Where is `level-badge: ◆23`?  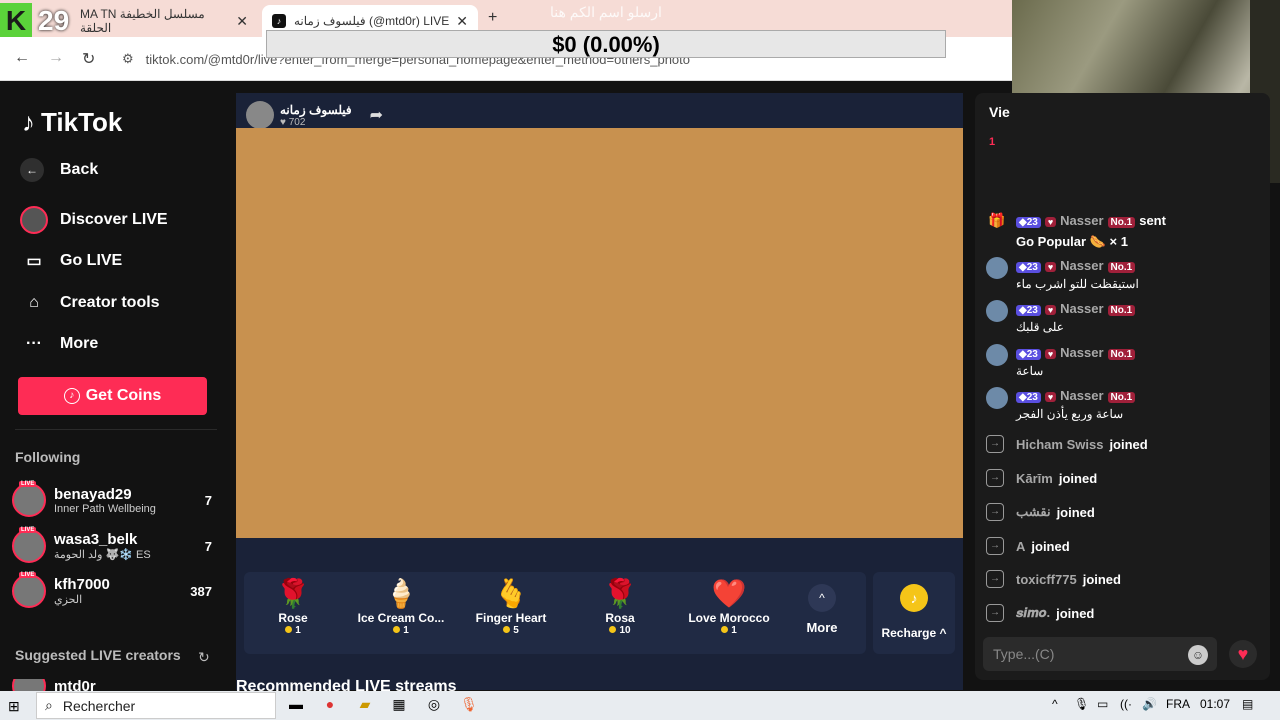
level-badge: ◆23 is located at coordinates (1028, 310).